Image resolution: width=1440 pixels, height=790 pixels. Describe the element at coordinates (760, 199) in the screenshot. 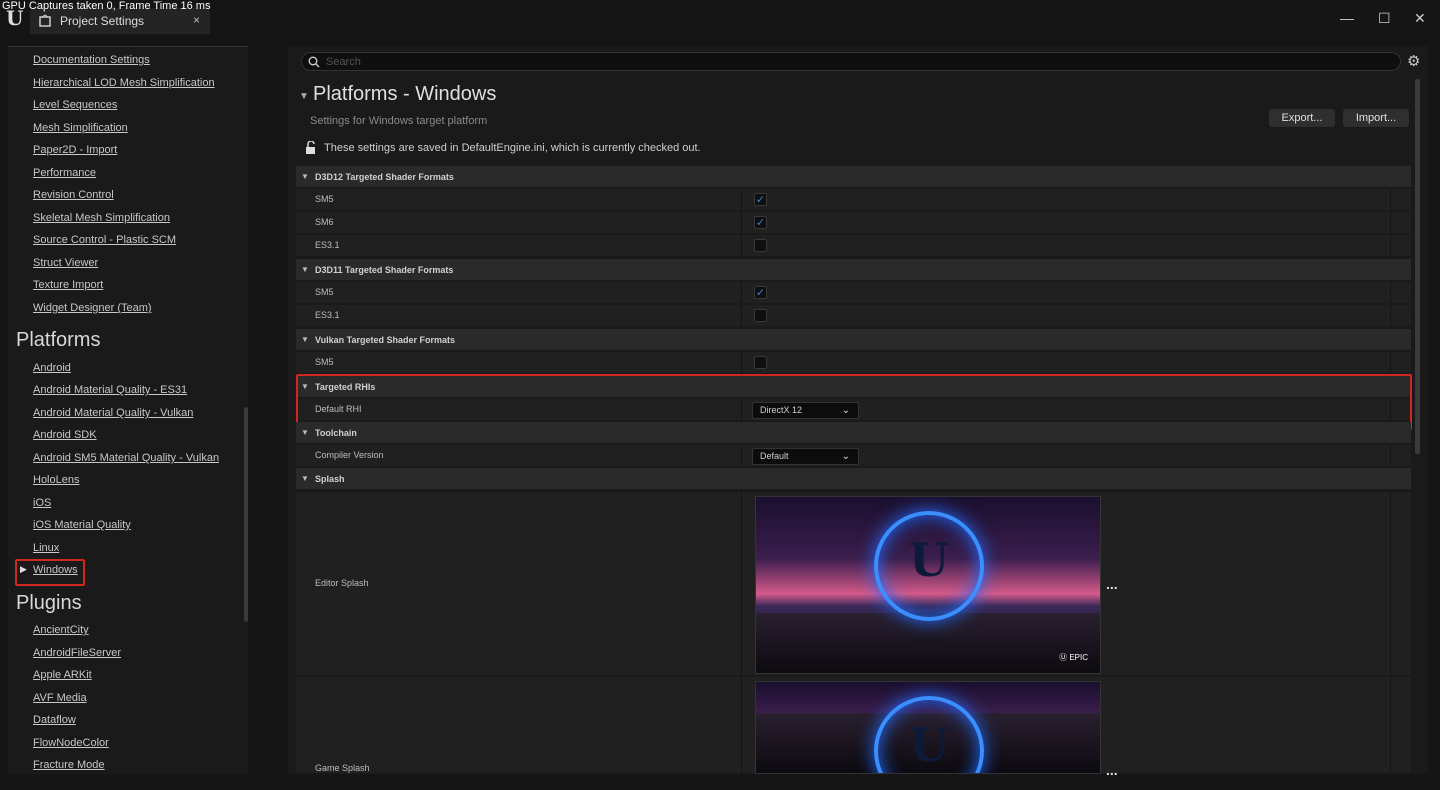

I see `checkbox-d3d12-sm5: ✓` at that location.